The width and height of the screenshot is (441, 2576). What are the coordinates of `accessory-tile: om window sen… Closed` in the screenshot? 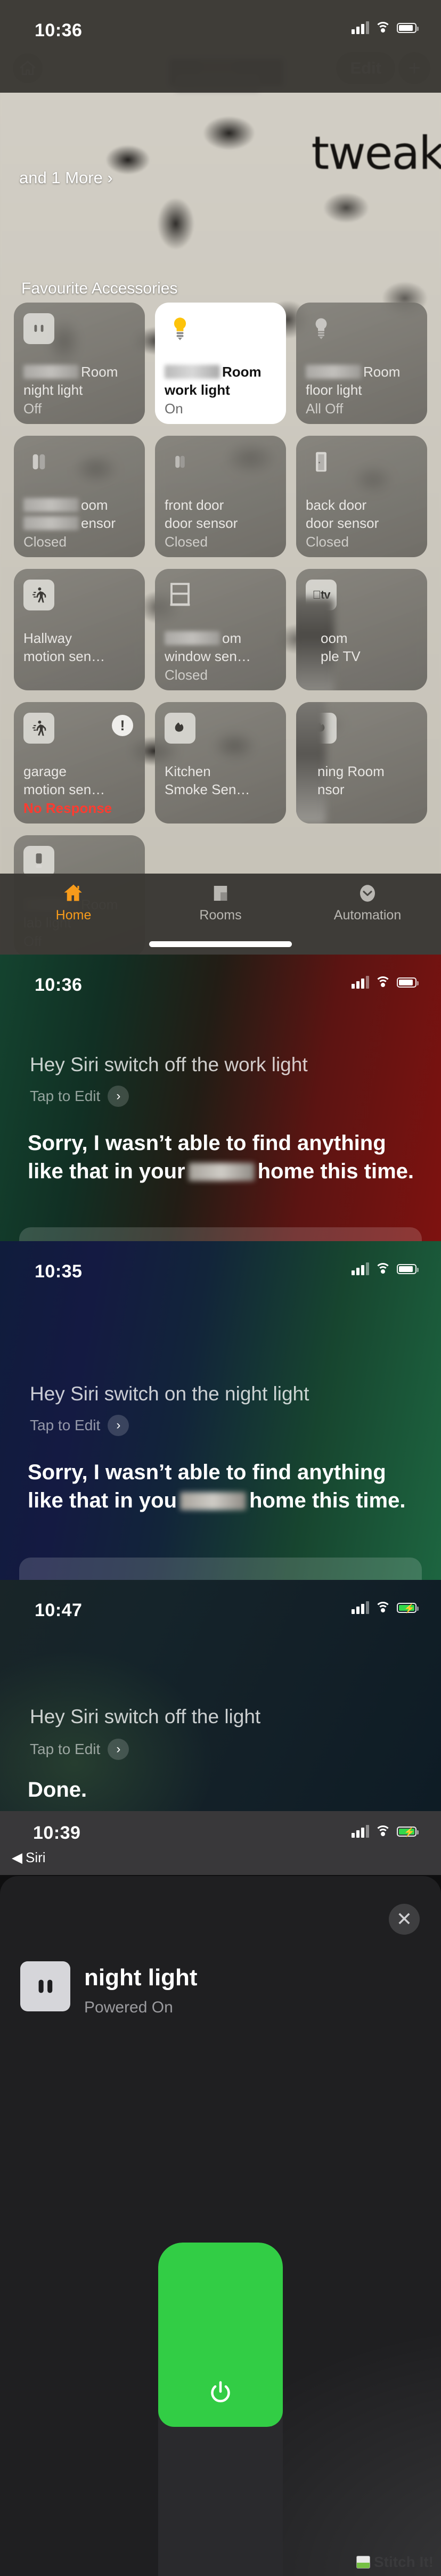 It's located at (220, 630).